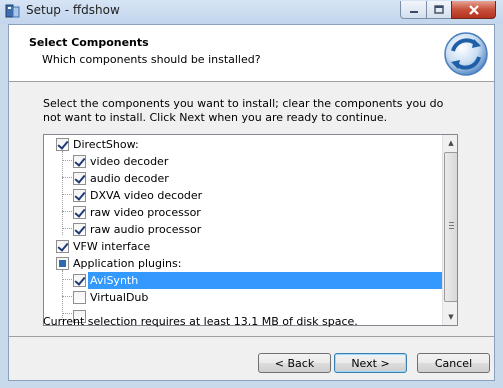 This screenshot has height=388, width=503. I want to click on minimize-icon, so click(413, 11).